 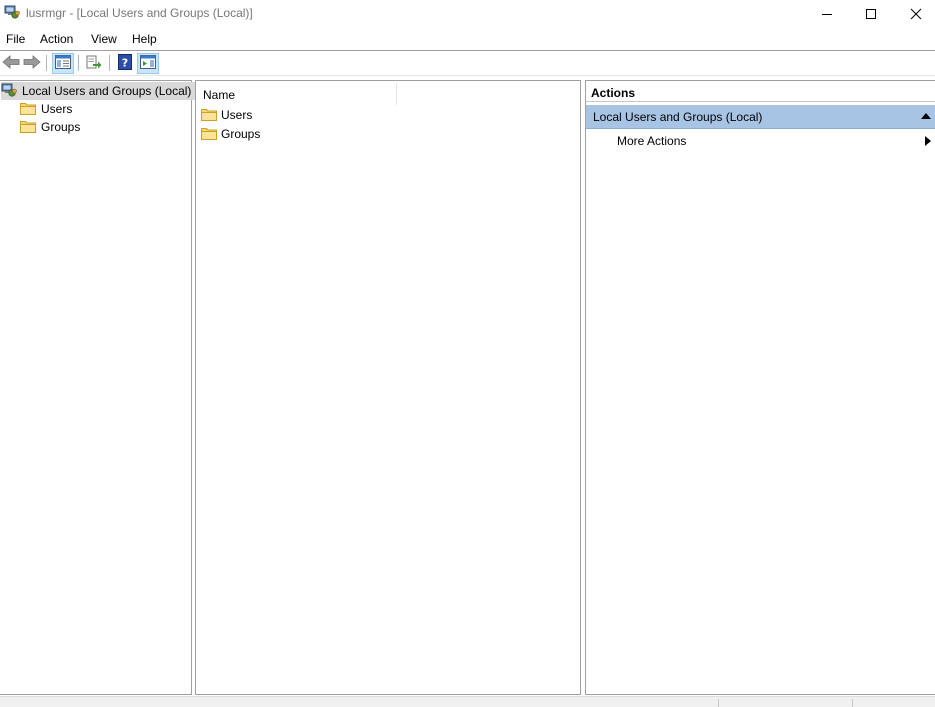 I want to click on status-bar, so click(x=467, y=701).